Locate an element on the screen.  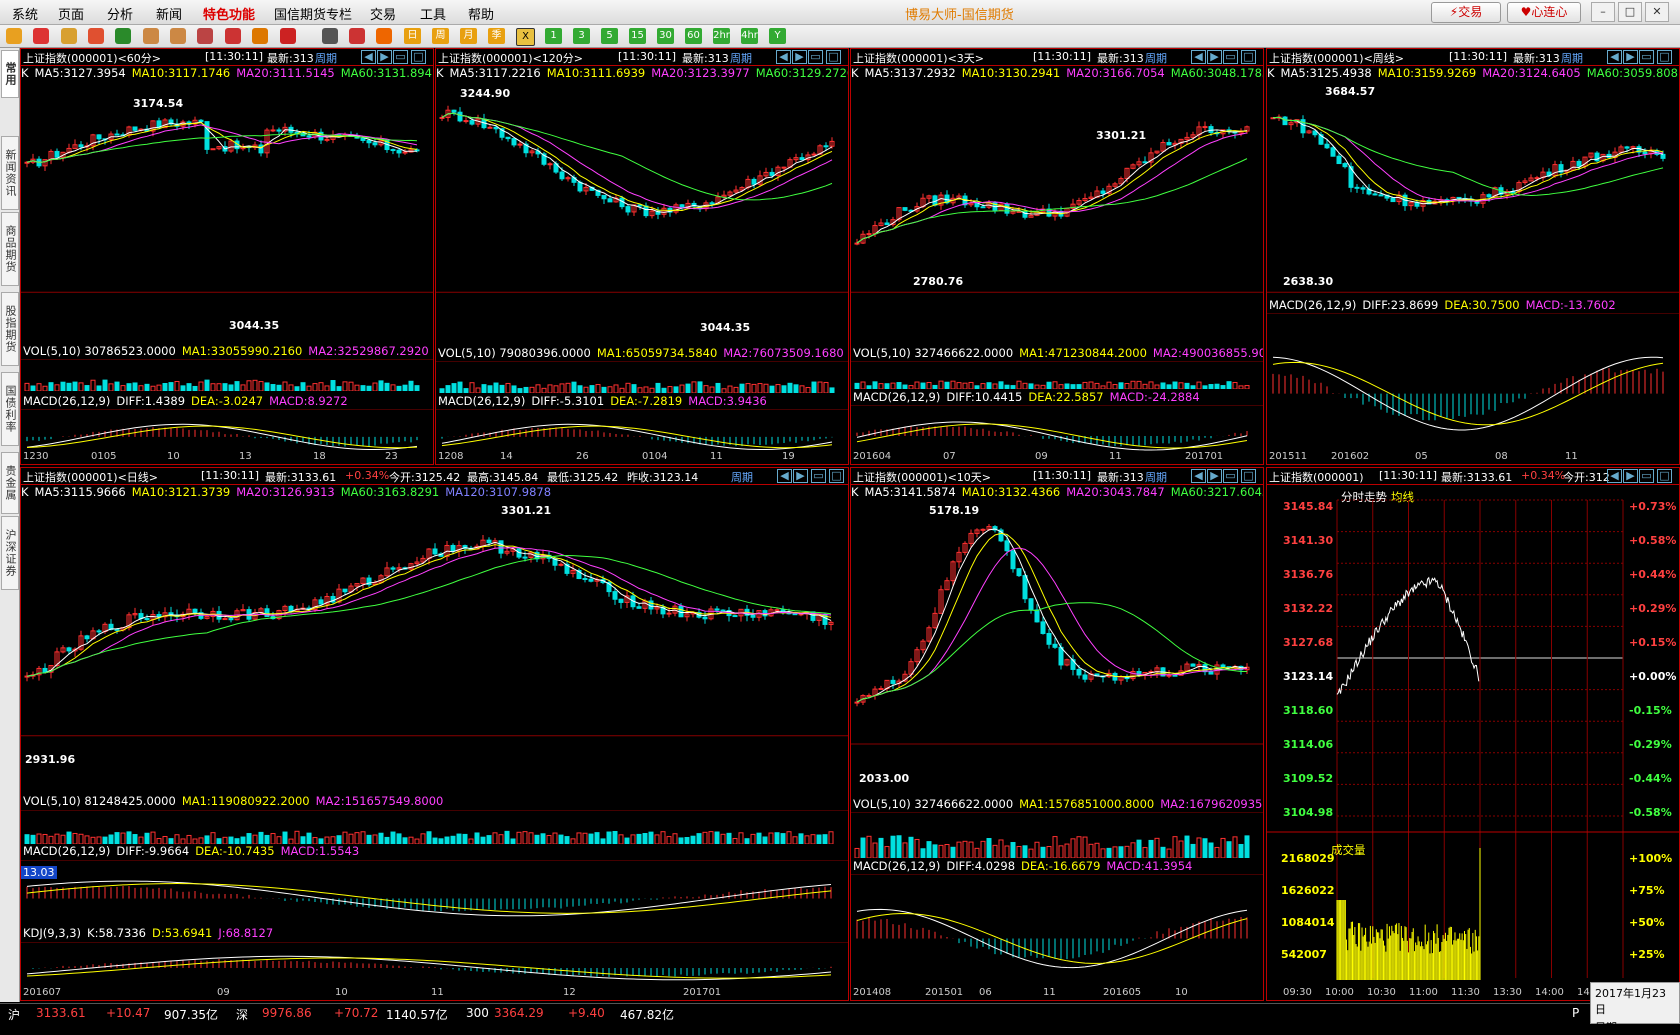
period-custom: X is located at coordinates (525, 37).